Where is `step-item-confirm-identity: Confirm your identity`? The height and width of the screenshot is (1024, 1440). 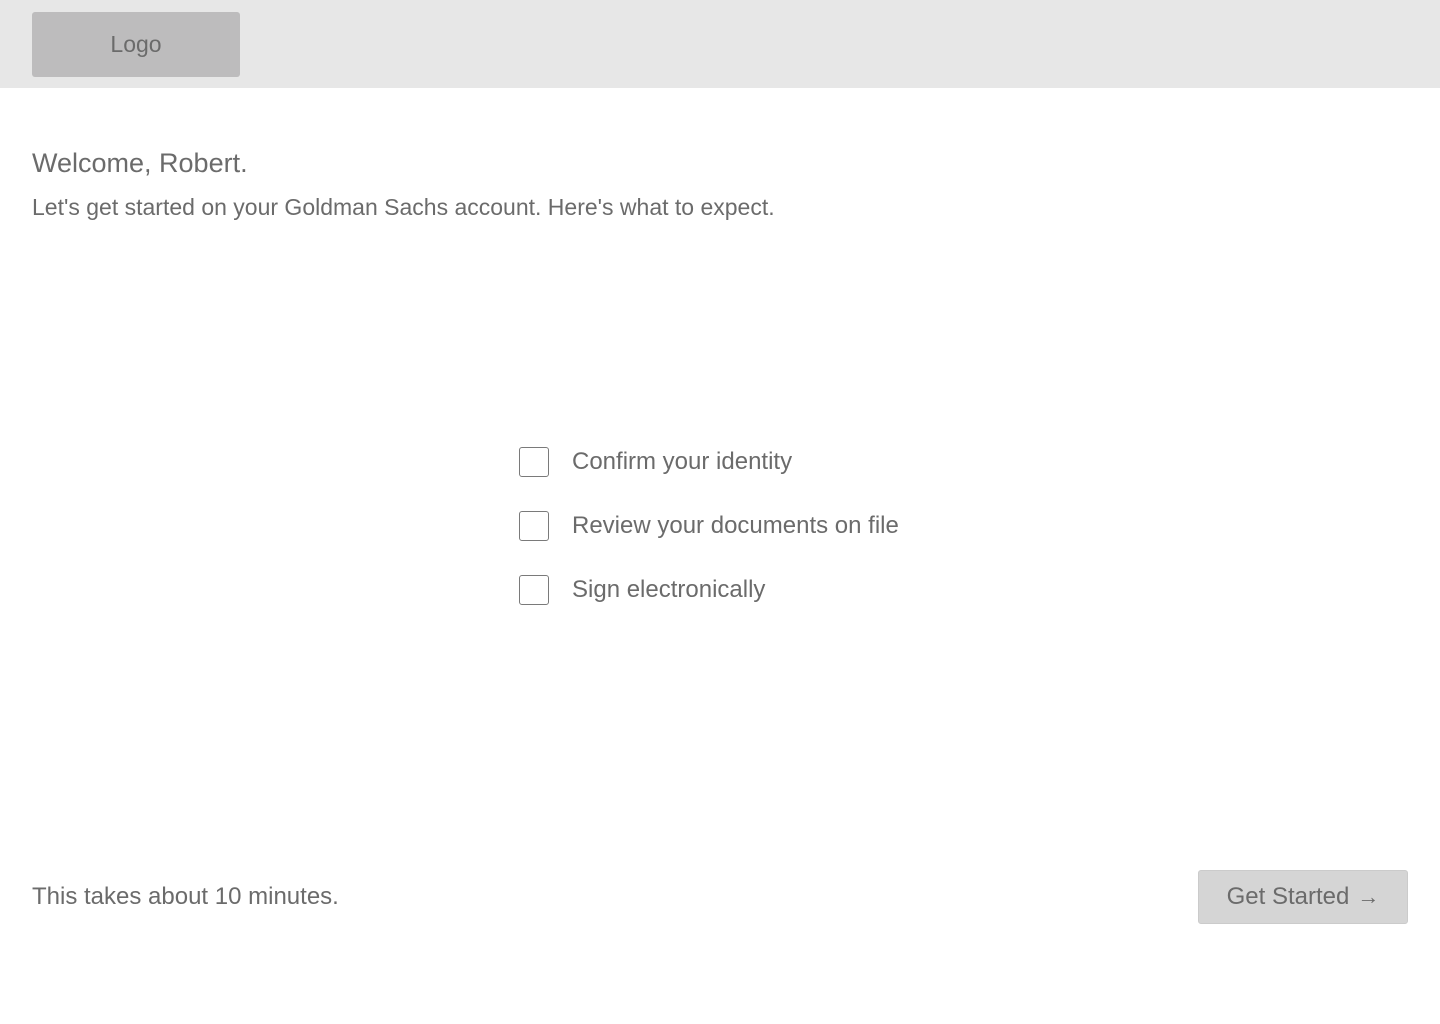 step-item-confirm-identity: Confirm your identity is located at coordinates (709, 461).